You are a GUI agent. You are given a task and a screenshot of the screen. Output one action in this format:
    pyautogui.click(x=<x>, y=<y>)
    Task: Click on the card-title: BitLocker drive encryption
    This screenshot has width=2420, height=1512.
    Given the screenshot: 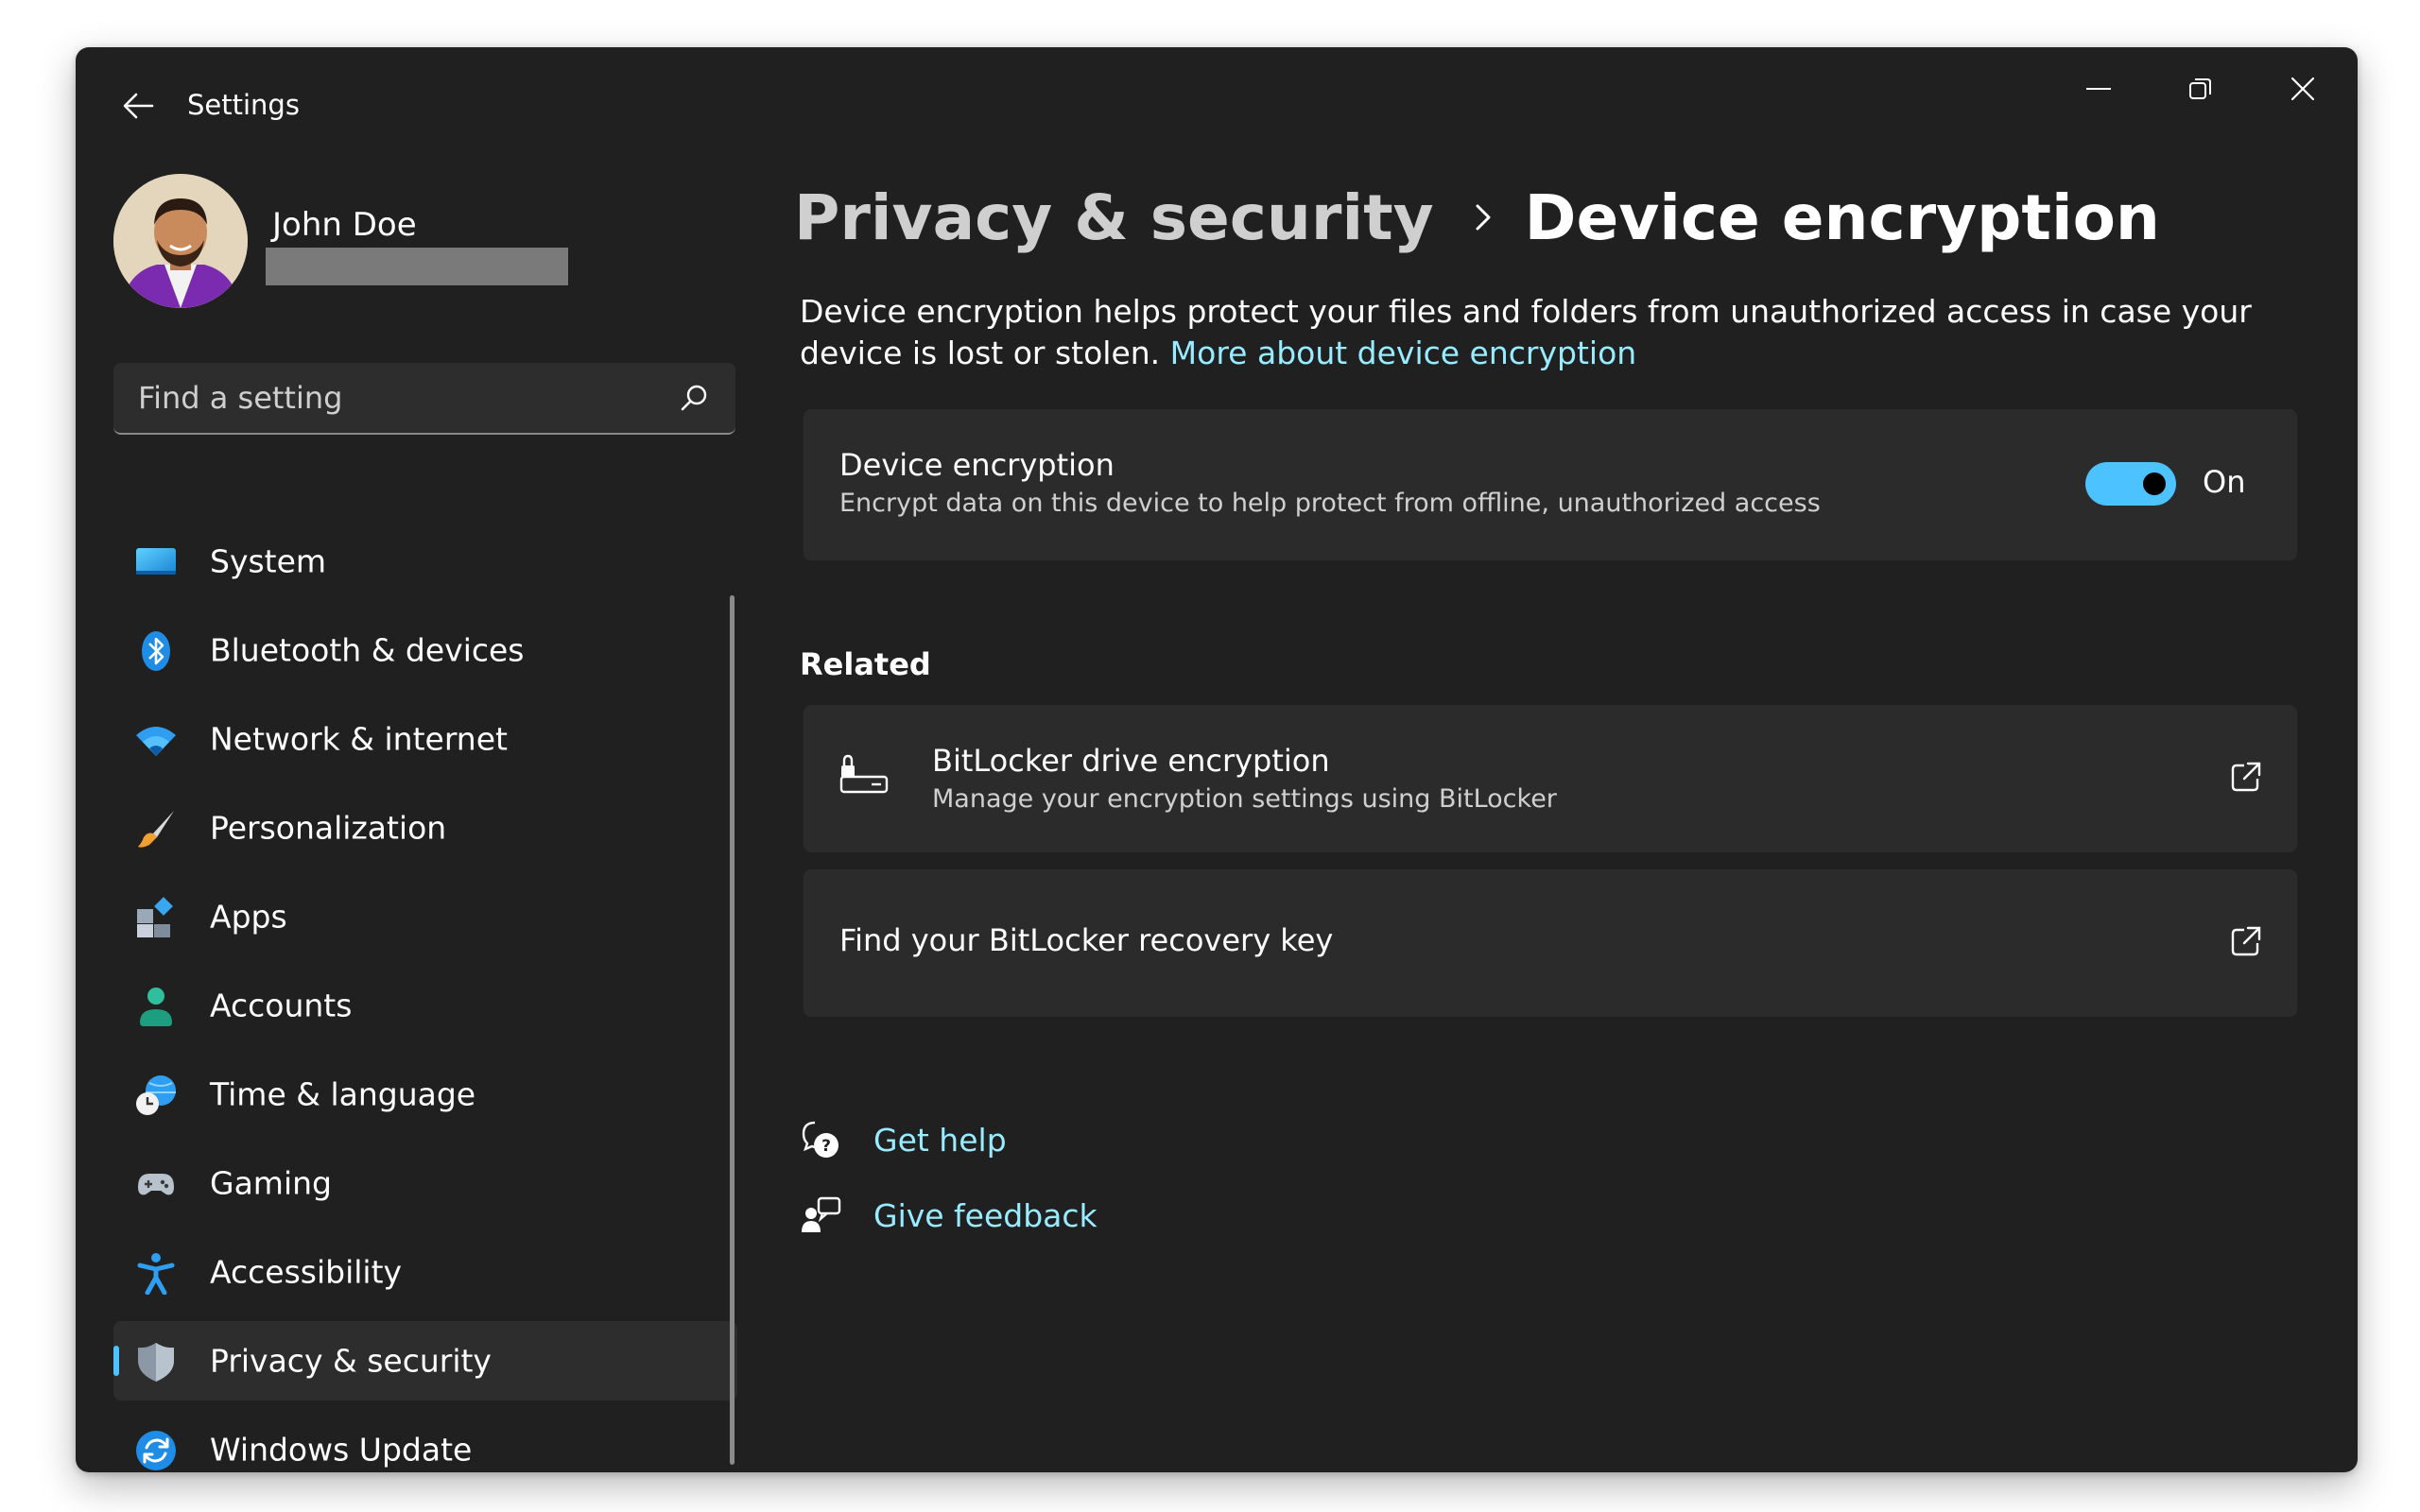 What is the action you would take?
    pyautogui.click(x=1131, y=761)
    